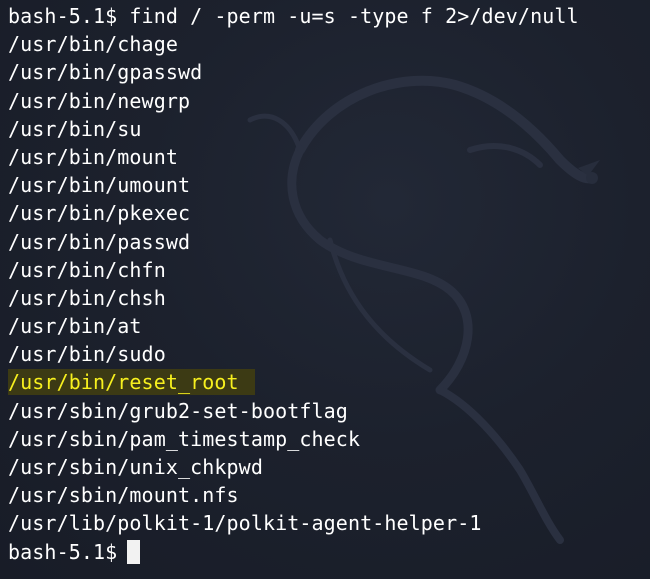 Image resolution: width=650 pixels, height=579 pixels. Describe the element at coordinates (93, 44) in the screenshot. I see `output-line: /usr/bin/chage` at that location.